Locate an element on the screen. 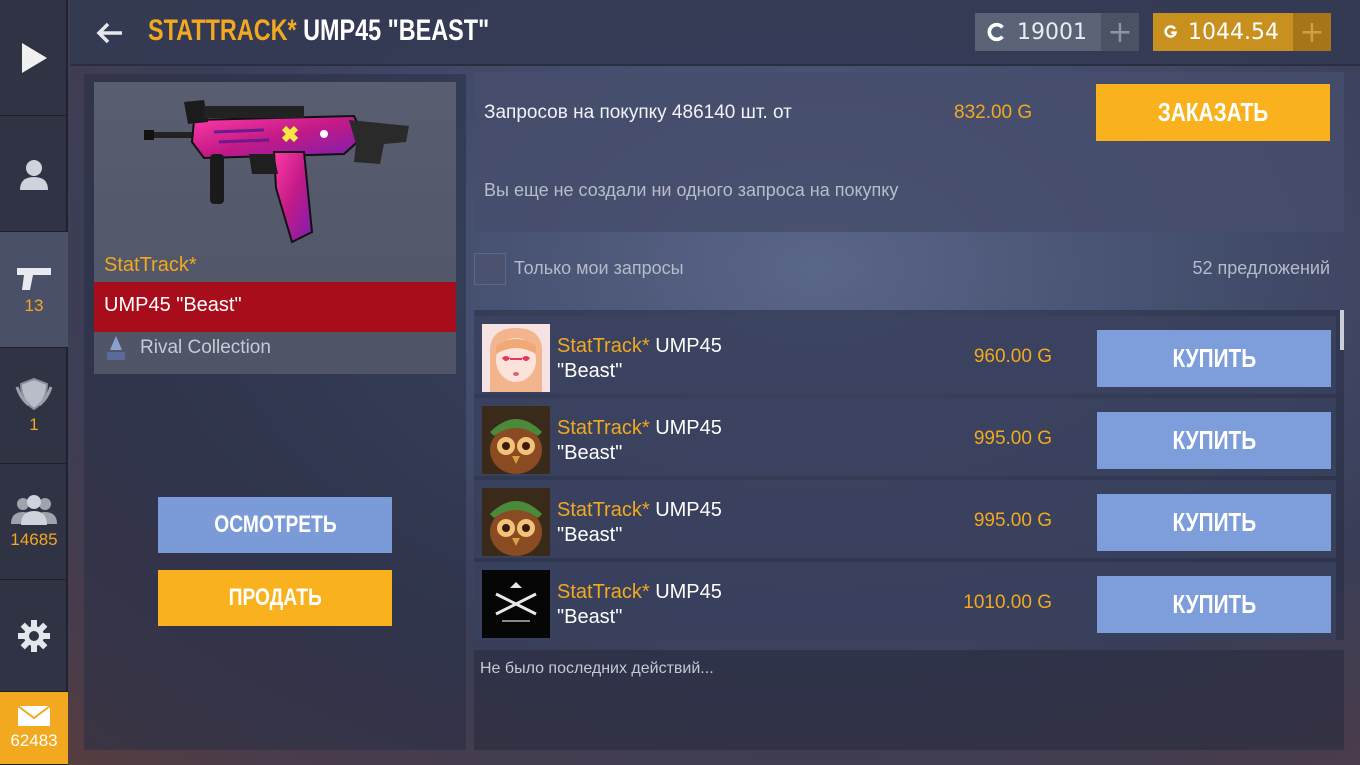 This screenshot has height=765, width=1360. min-order-price: 832.00 G is located at coordinates (993, 112).